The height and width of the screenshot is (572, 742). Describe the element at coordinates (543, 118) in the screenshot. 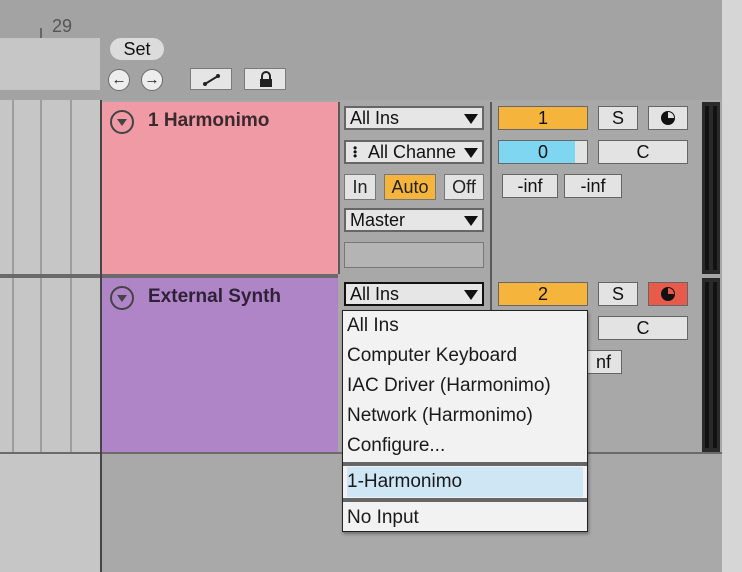

I see `track-activator-button: 1` at that location.